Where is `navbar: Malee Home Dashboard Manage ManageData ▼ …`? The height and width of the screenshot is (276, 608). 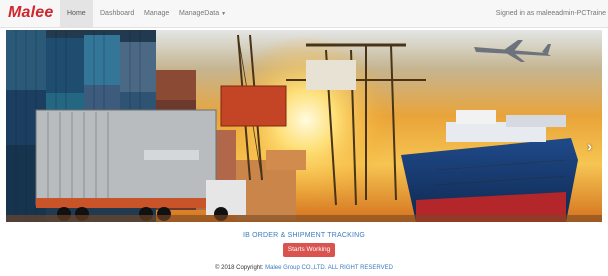 navbar: Malee Home Dashboard Manage ManageData ▼ … is located at coordinates (304, 14).